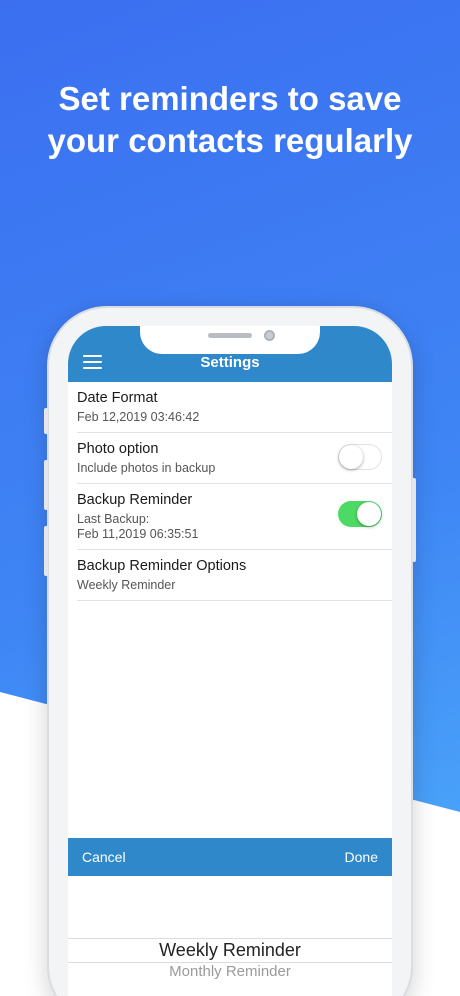 This screenshot has width=460, height=996. Describe the element at coordinates (414, 520) in the screenshot. I see `phone-power-button` at that location.